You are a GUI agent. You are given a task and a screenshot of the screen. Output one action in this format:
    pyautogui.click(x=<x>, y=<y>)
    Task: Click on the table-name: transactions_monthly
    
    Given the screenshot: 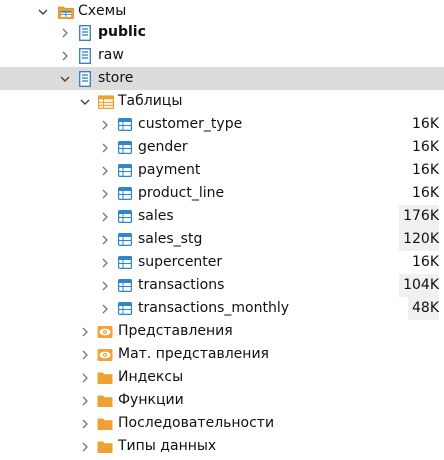 What is the action you would take?
    pyautogui.click(x=213, y=308)
    